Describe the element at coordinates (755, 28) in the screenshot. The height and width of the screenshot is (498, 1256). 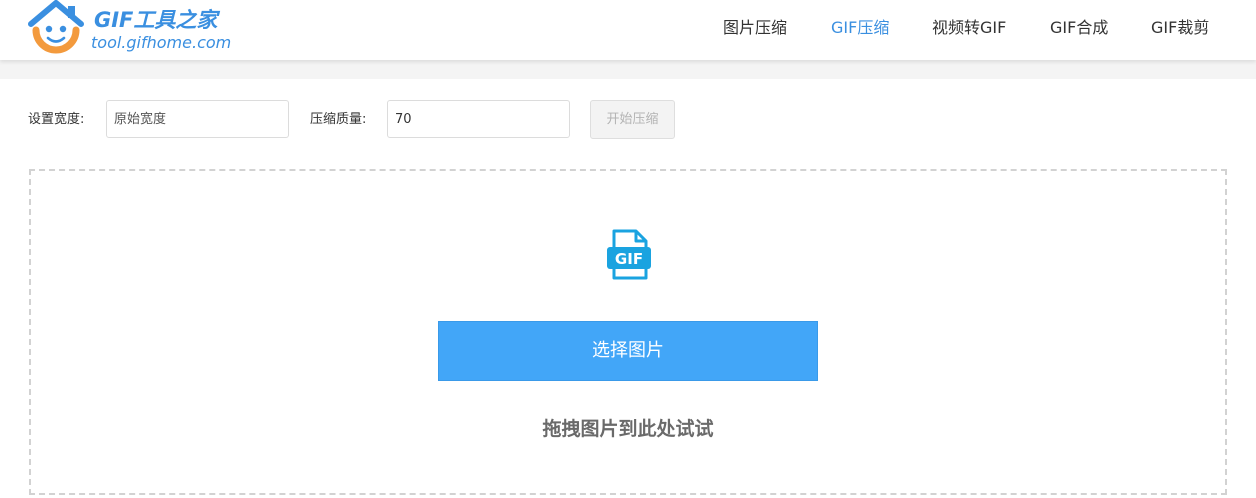
I see `nav-item-image-compress: 图片压缩` at that location.